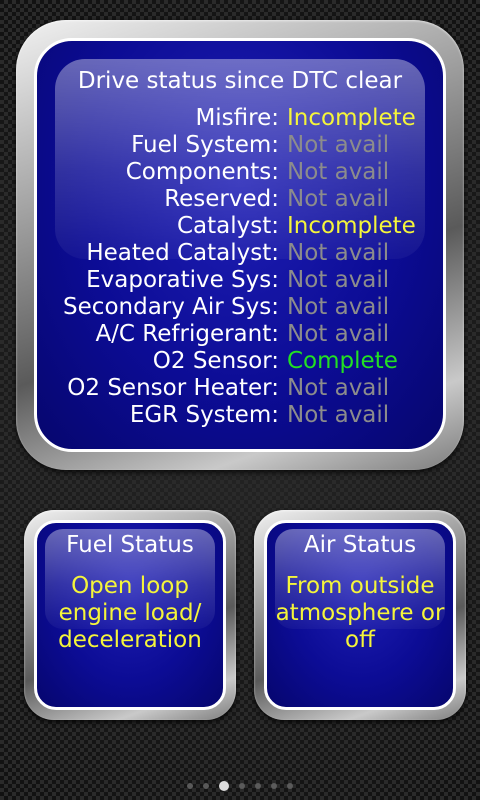  Describe the element at coordinates (237, 118) in the screenshot. I see `status-label: Misfire:` at that location.